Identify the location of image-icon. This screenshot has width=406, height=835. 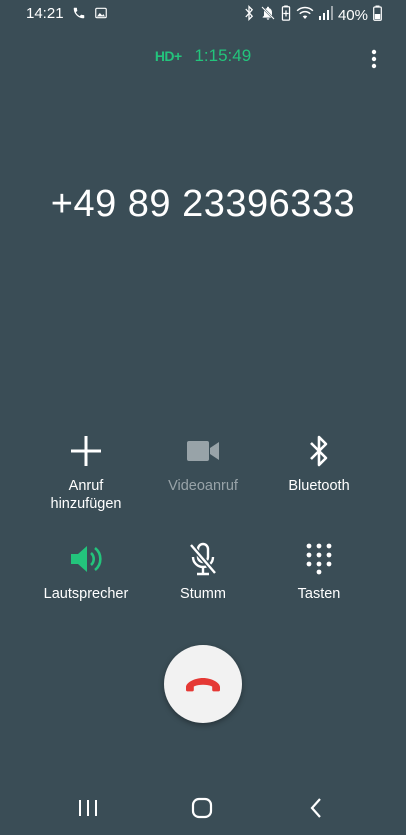
(101, 15).